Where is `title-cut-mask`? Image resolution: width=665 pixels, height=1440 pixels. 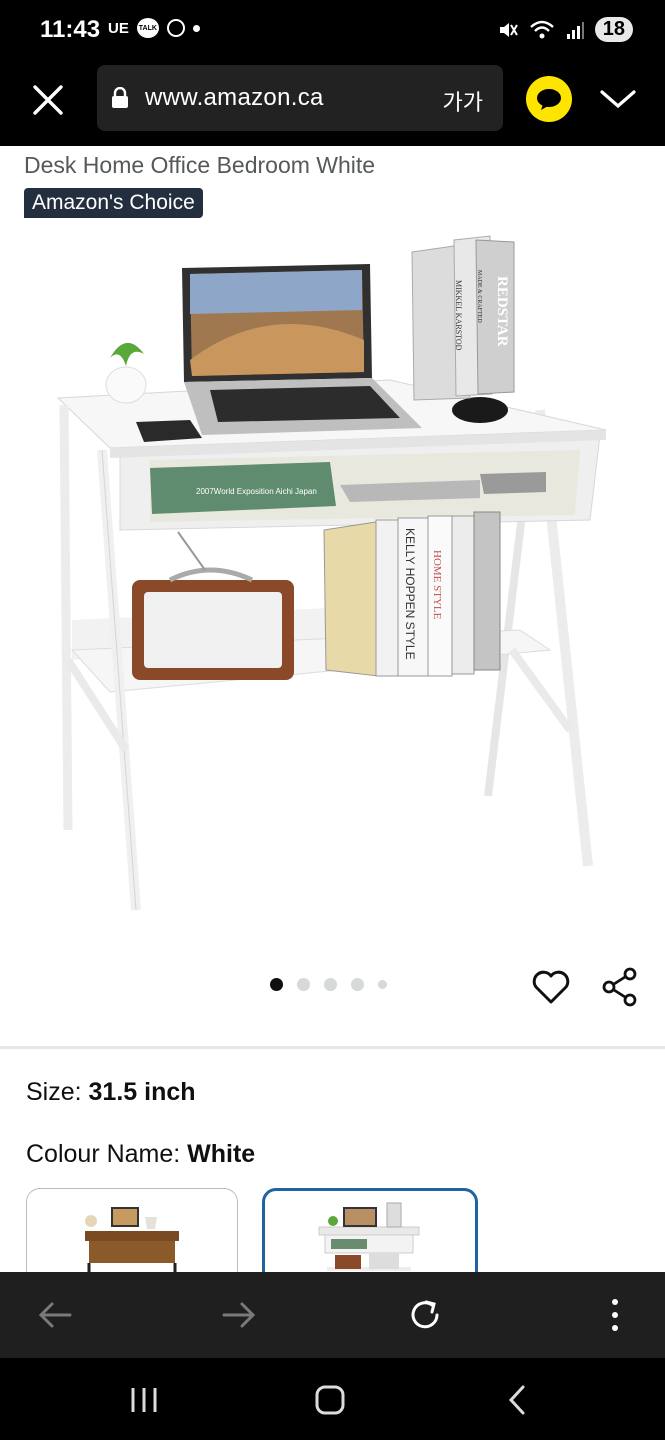 title-cut-mask is located at coordinates (332, 150).